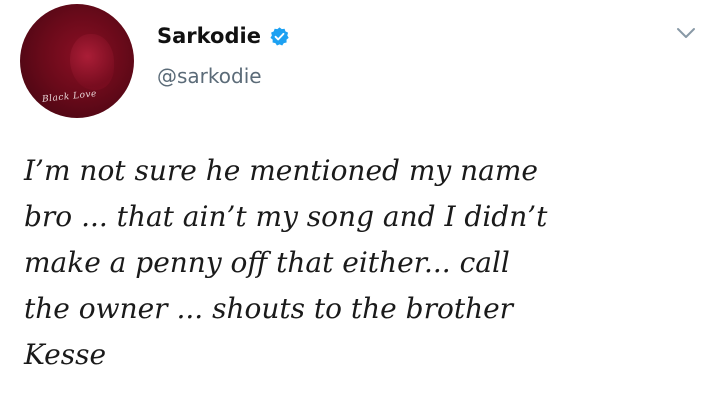 The height and width of the screenshot is (419, 720). I want to click on author-display-name: Sarkodie, so click(209, 36).